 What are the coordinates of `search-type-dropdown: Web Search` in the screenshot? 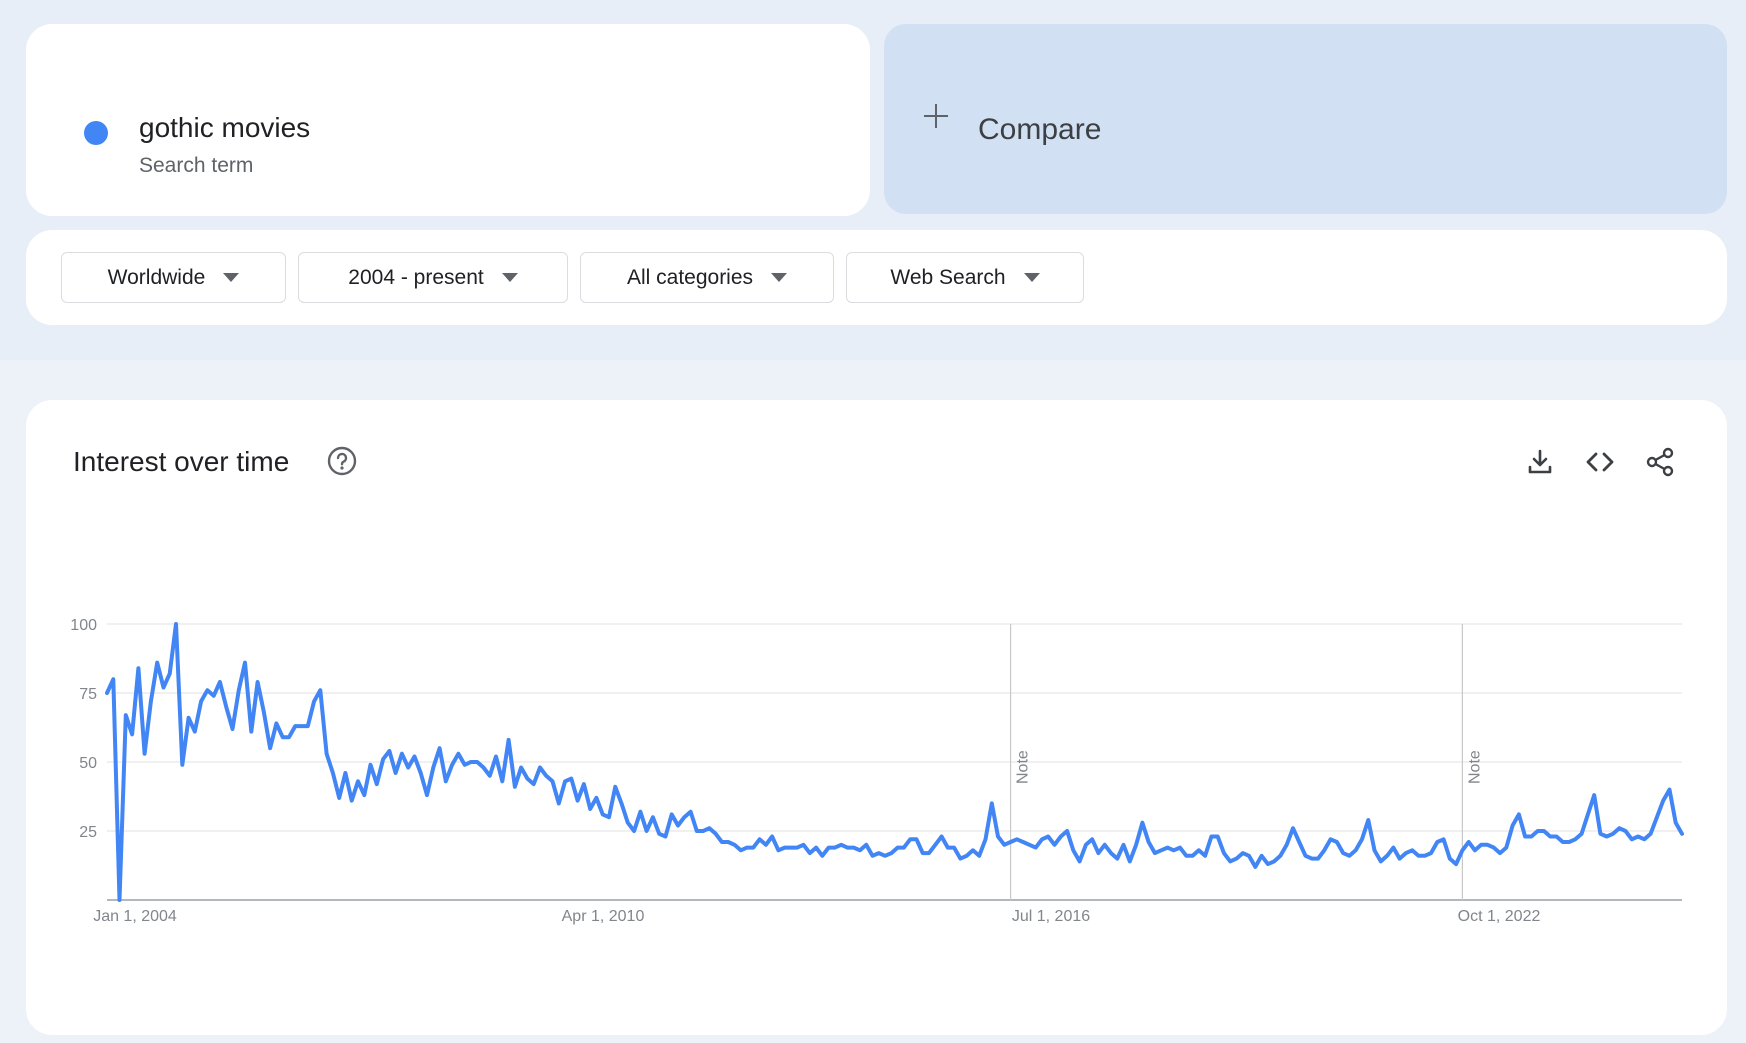 It's located at (965, 277).